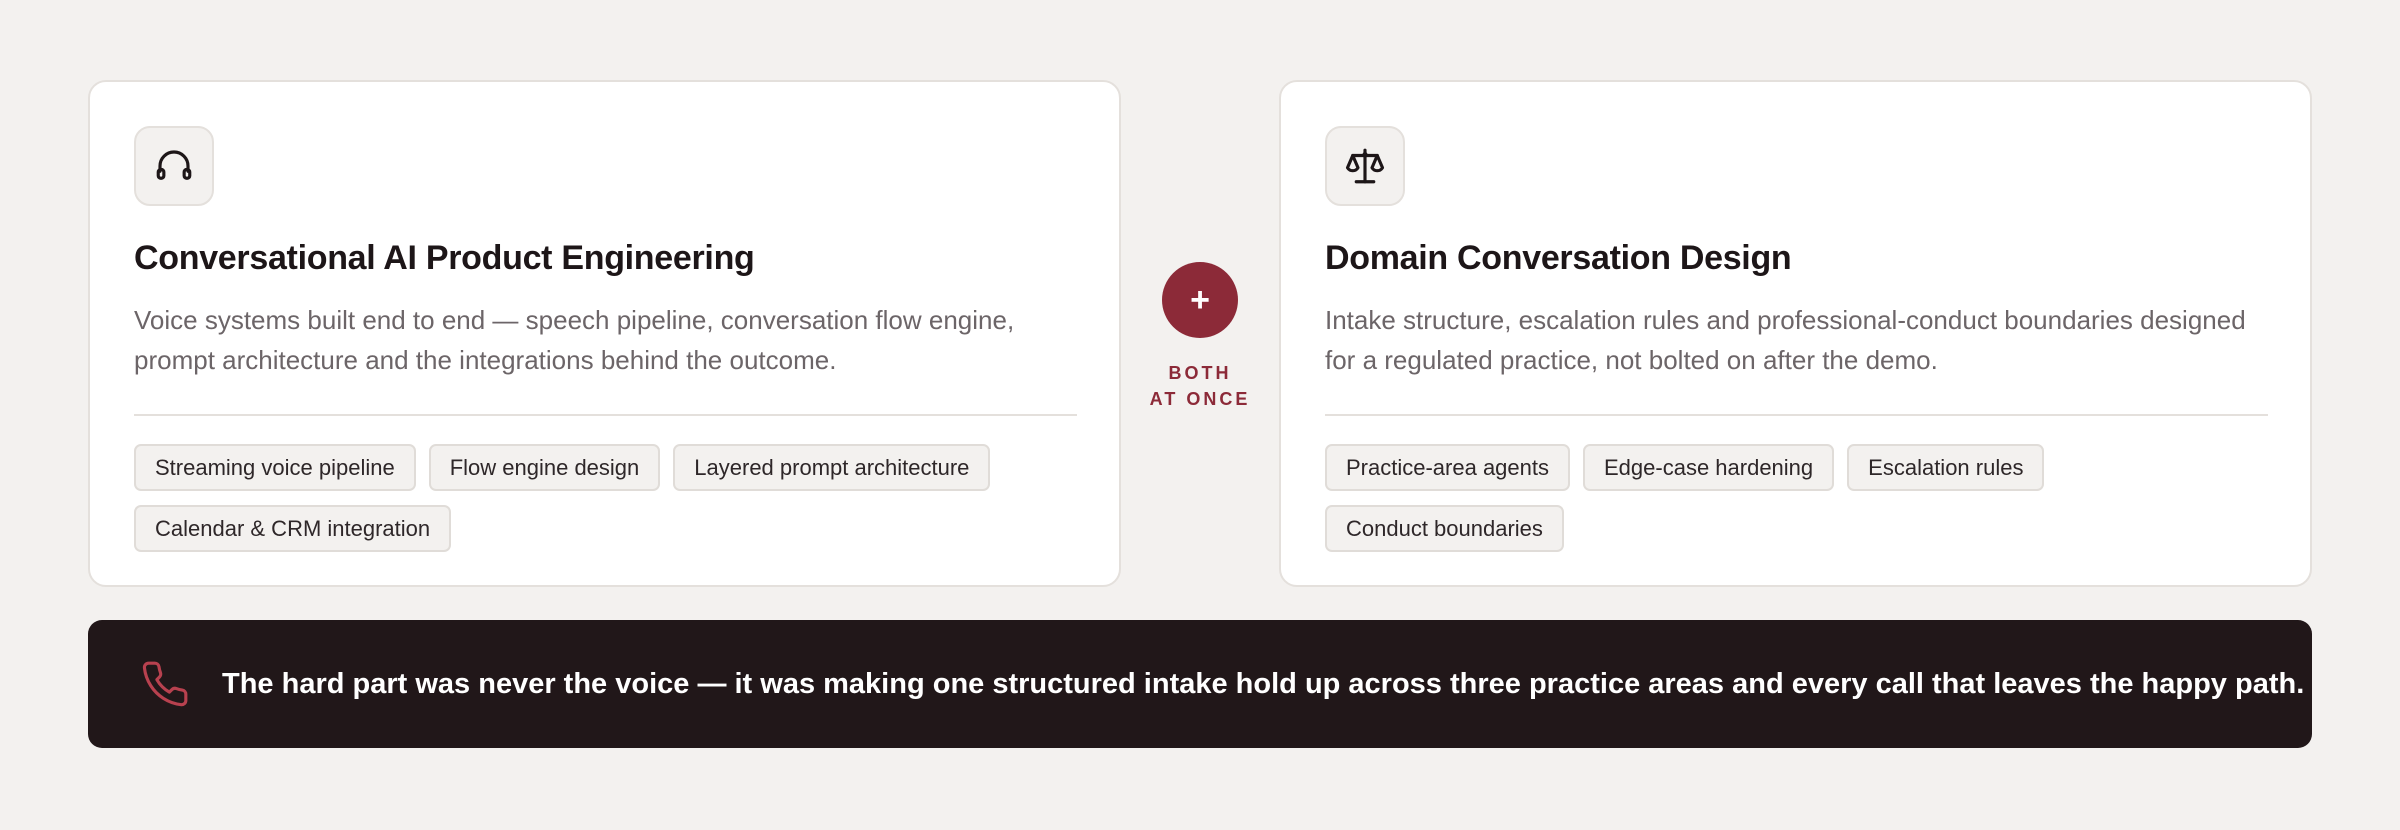 This screenshot has height=830, width=2400. Describe the element at coordinates (1709, 467) in the screenshot. I see `tag: Edge-case hardening` at that location.